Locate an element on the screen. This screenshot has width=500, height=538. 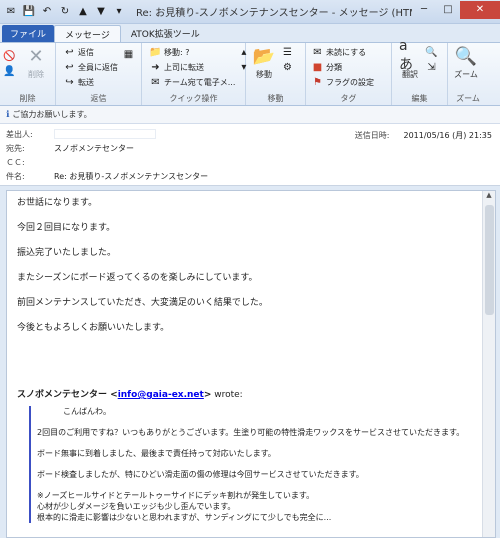
undo-icon: ↶ is located at coordinates (47, 12).